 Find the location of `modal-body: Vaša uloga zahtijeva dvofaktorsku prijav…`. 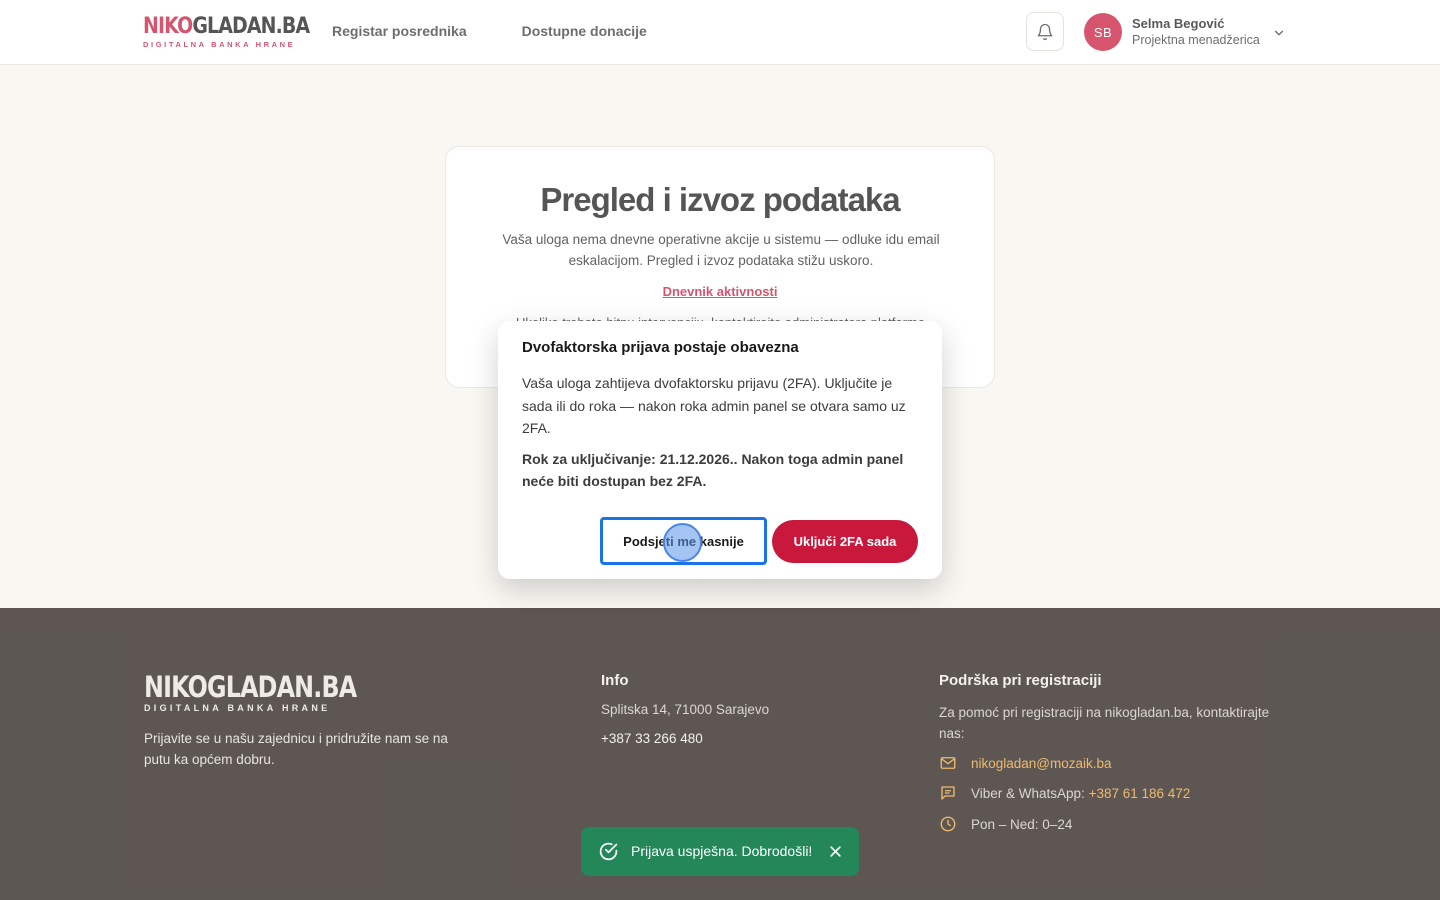

modal-body: Vaša uloga zahtijeva dvofaktorsku prijav… is located at coordinates (714, 405).